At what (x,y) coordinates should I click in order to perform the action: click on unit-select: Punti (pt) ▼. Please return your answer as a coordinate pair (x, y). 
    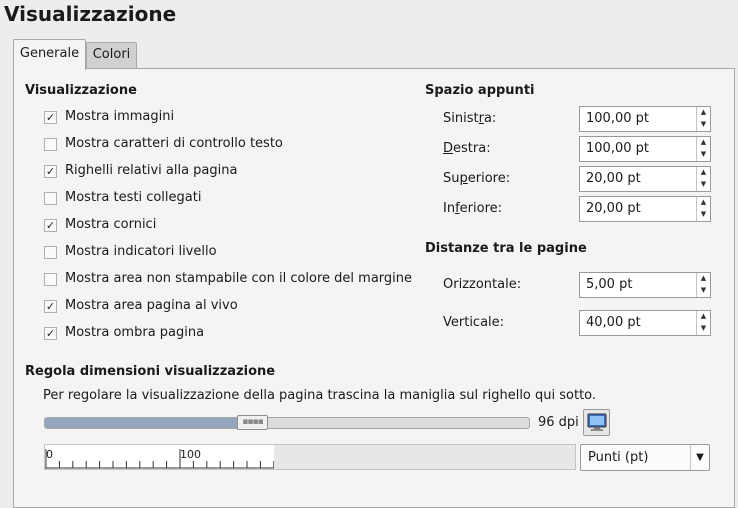
    Looking at the image, I should click on (645, 457).